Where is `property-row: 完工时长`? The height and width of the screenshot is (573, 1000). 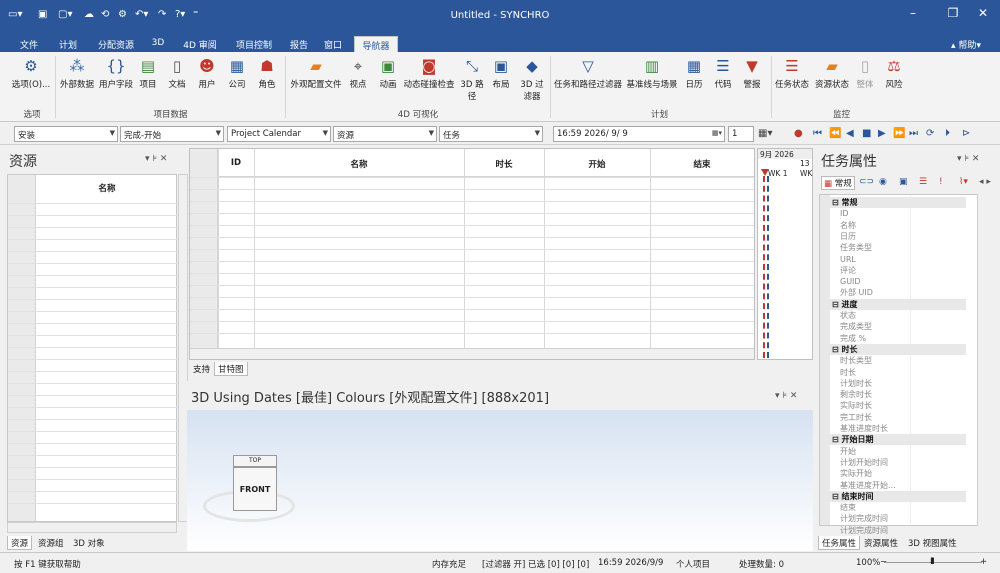
property-row: 完工时长 is located at coordinates (906, 417).